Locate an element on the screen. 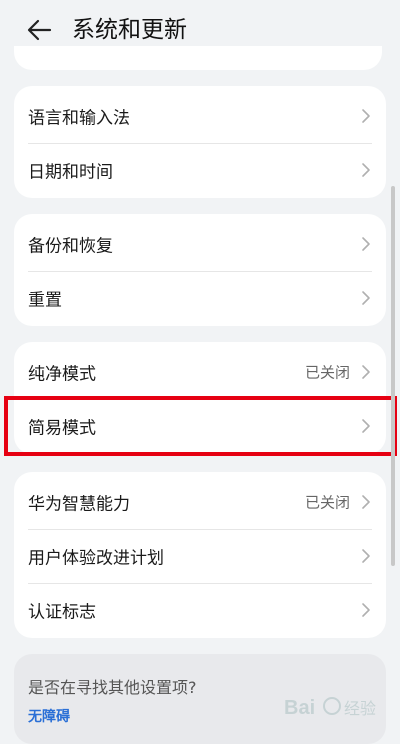  row-huawei-intelligence: 华为智慧能力 已关闭 is located at coordinates (200, 502).